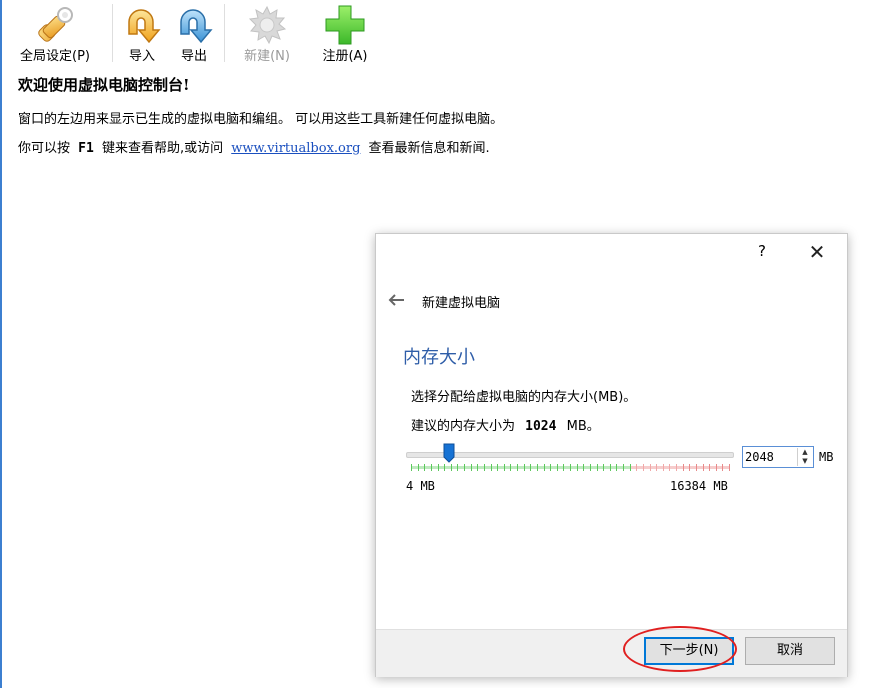 The width and height of the screenshot is (872, 688). I want to click on welcome-title: 欢迎使用虚拟电脑控制台!, so click(104, 85).